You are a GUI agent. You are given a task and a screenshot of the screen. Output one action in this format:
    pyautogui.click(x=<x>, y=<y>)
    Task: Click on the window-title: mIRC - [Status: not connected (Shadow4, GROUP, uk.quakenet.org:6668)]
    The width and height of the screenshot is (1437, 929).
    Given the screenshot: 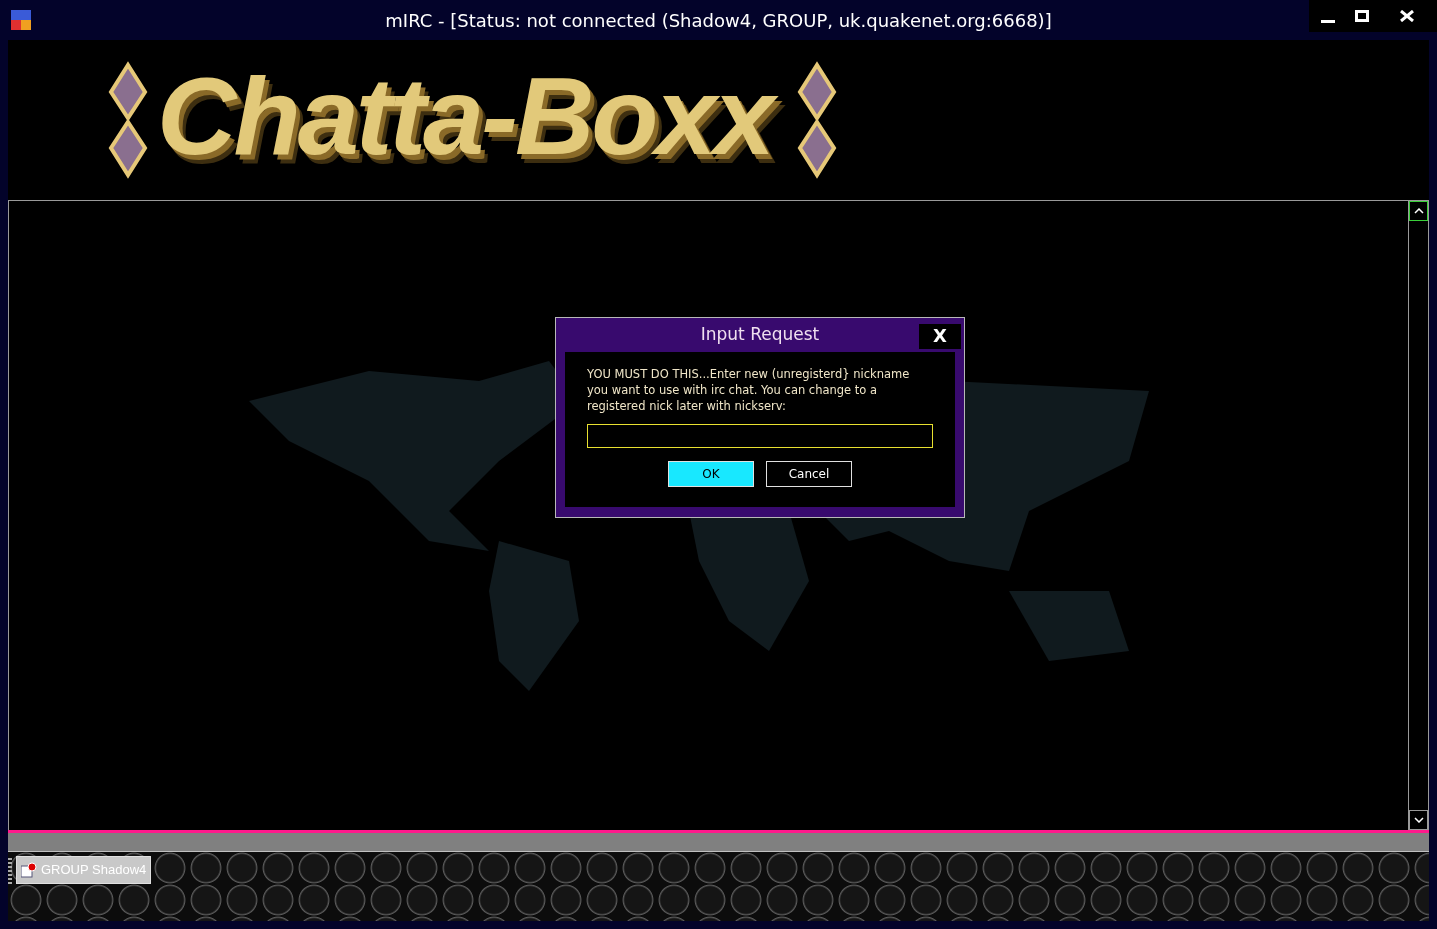 What is the action you would take?
    pyautogui.click(x=718, y=20)
    